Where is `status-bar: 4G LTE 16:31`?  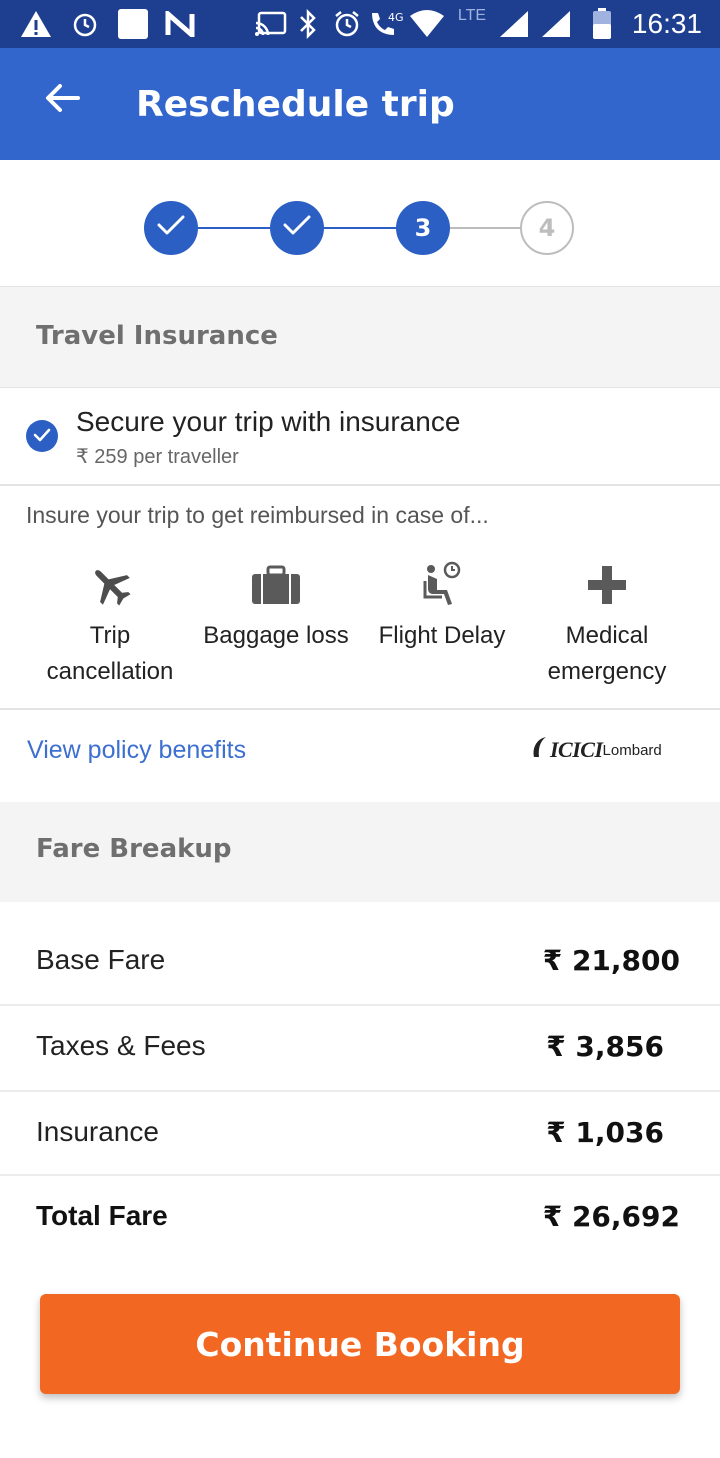
status-bar: 4G LTE 16:31 is located at coordinates (360, 24).